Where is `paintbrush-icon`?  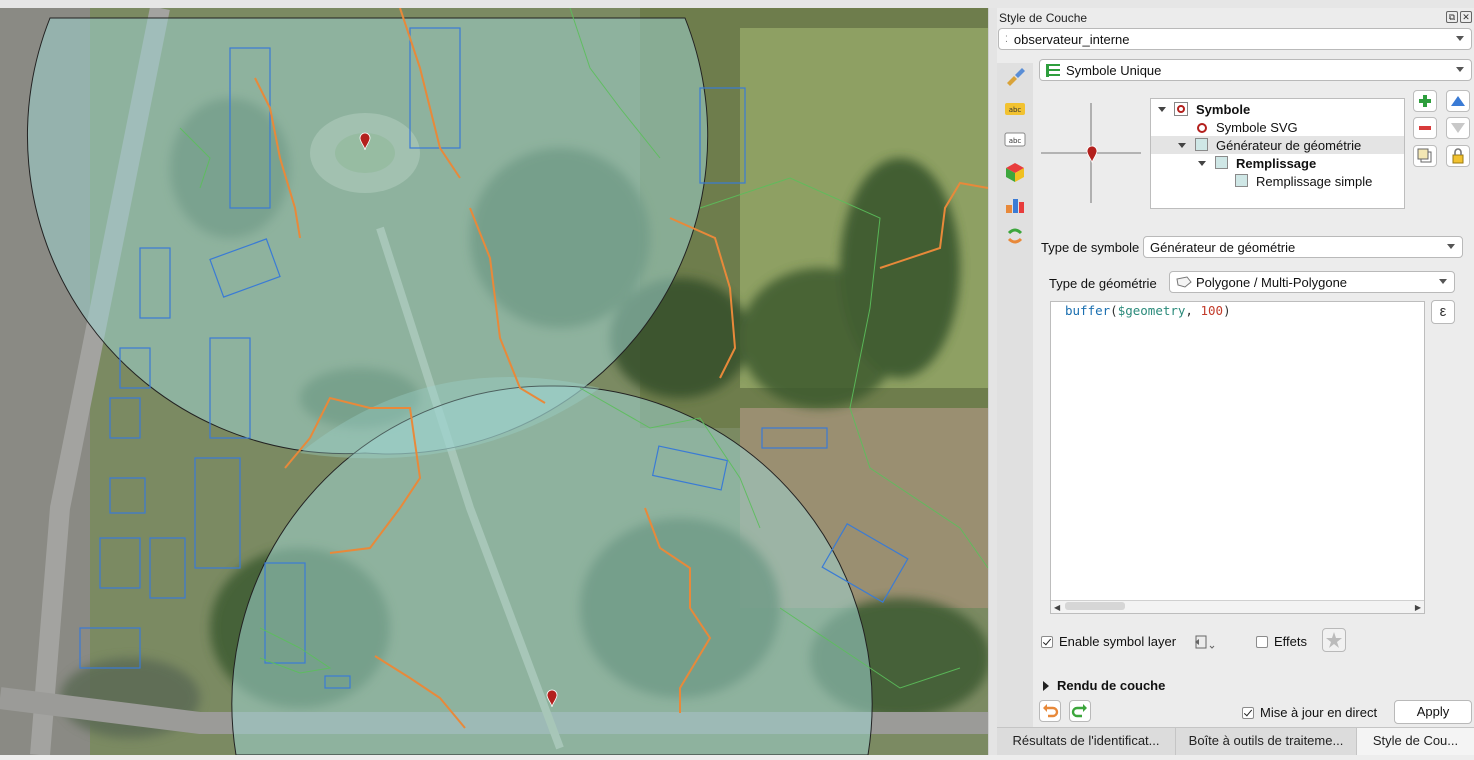 paintbrush-icon is located at coordinates (1015, 76).